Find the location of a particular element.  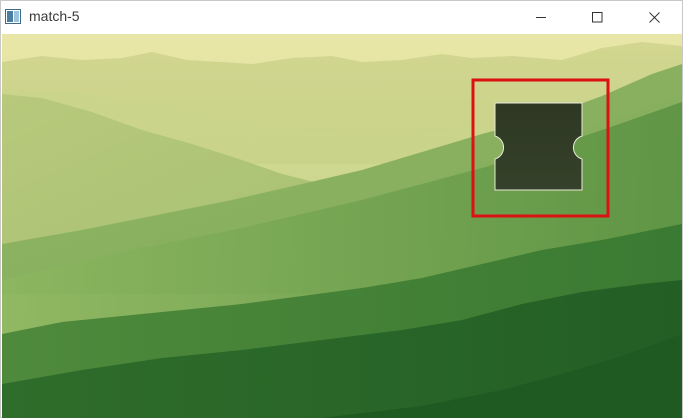

window-title: match-5 is located at coordinates (54, 16).